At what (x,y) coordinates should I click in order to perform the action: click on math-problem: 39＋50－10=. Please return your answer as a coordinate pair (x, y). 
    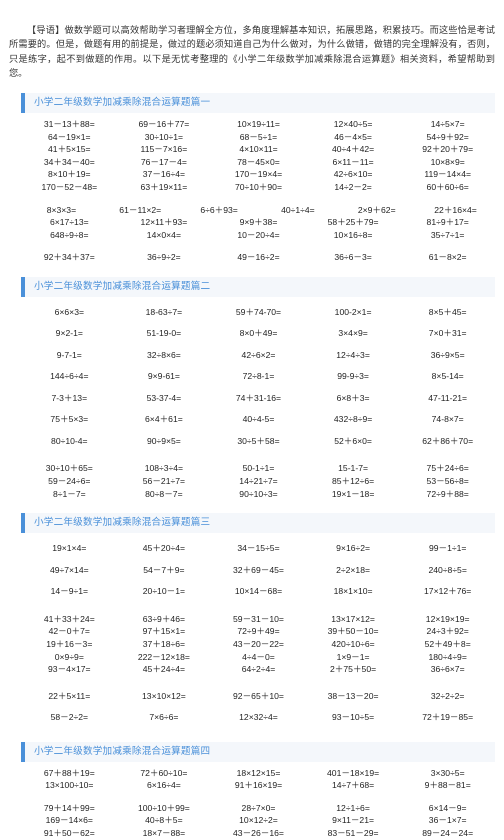
    Looking at the image, I should click on (353, 631).